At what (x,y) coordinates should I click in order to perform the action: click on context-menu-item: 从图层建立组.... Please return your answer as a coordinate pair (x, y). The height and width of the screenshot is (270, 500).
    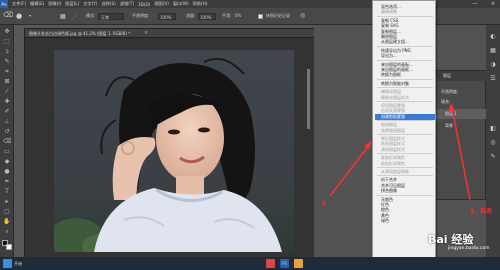
    Looking at the image, I should click on (405, 42).